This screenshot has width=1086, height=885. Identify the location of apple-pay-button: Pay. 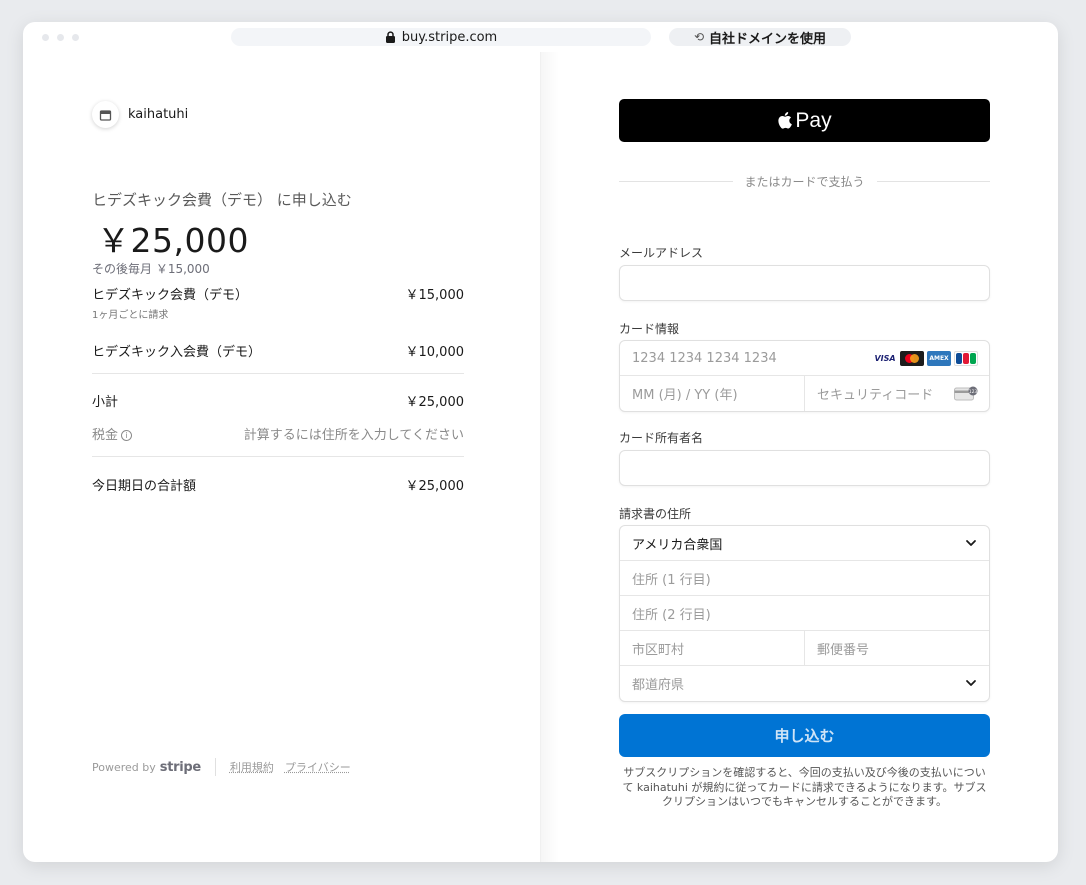
(804, 120).